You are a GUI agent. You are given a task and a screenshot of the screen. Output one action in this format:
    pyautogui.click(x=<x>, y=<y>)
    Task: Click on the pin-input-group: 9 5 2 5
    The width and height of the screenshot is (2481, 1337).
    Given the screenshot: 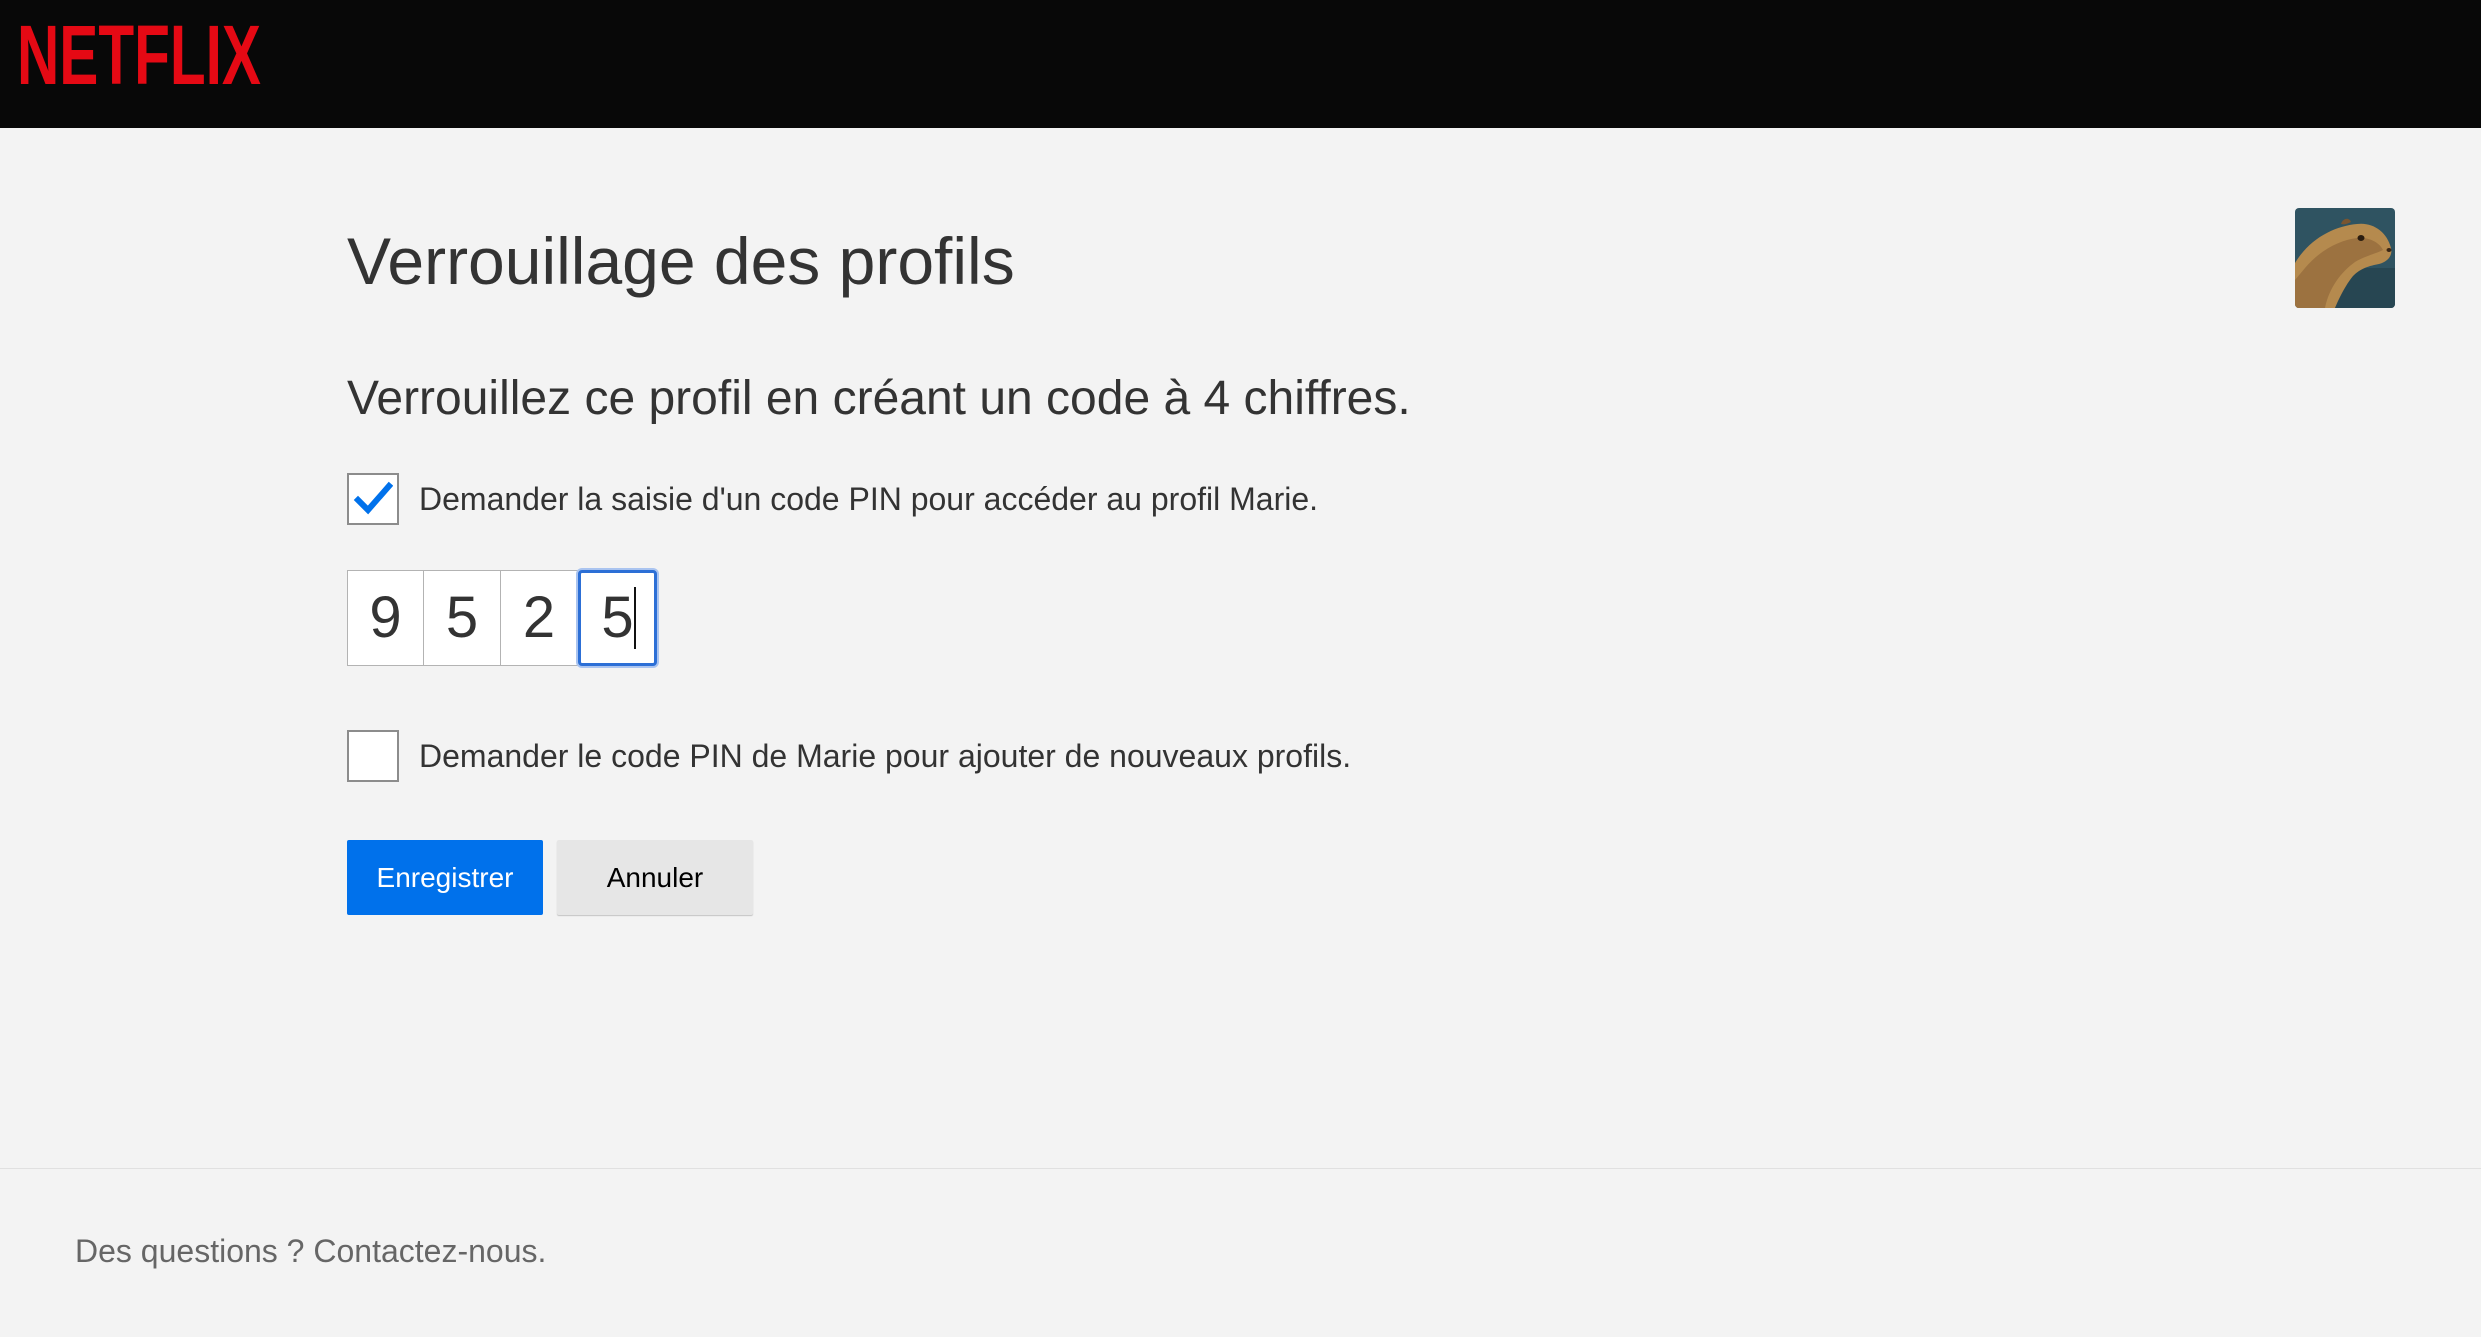 What is the action you would take?
    pyautogui.click(x=502, y=618)
    